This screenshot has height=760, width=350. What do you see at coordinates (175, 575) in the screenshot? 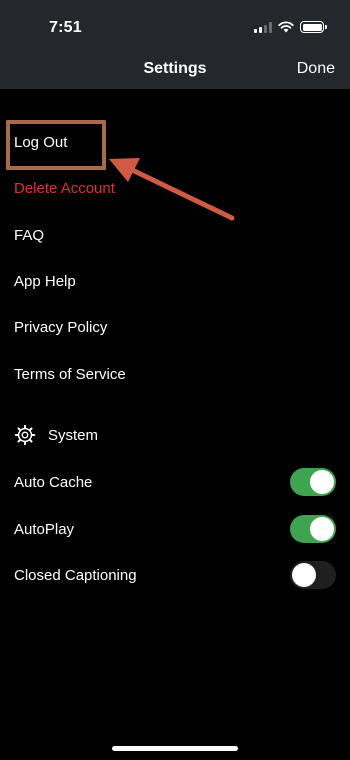
I see `closed-captioning-row: Closed Captioning` at bounding box center [175, 575].